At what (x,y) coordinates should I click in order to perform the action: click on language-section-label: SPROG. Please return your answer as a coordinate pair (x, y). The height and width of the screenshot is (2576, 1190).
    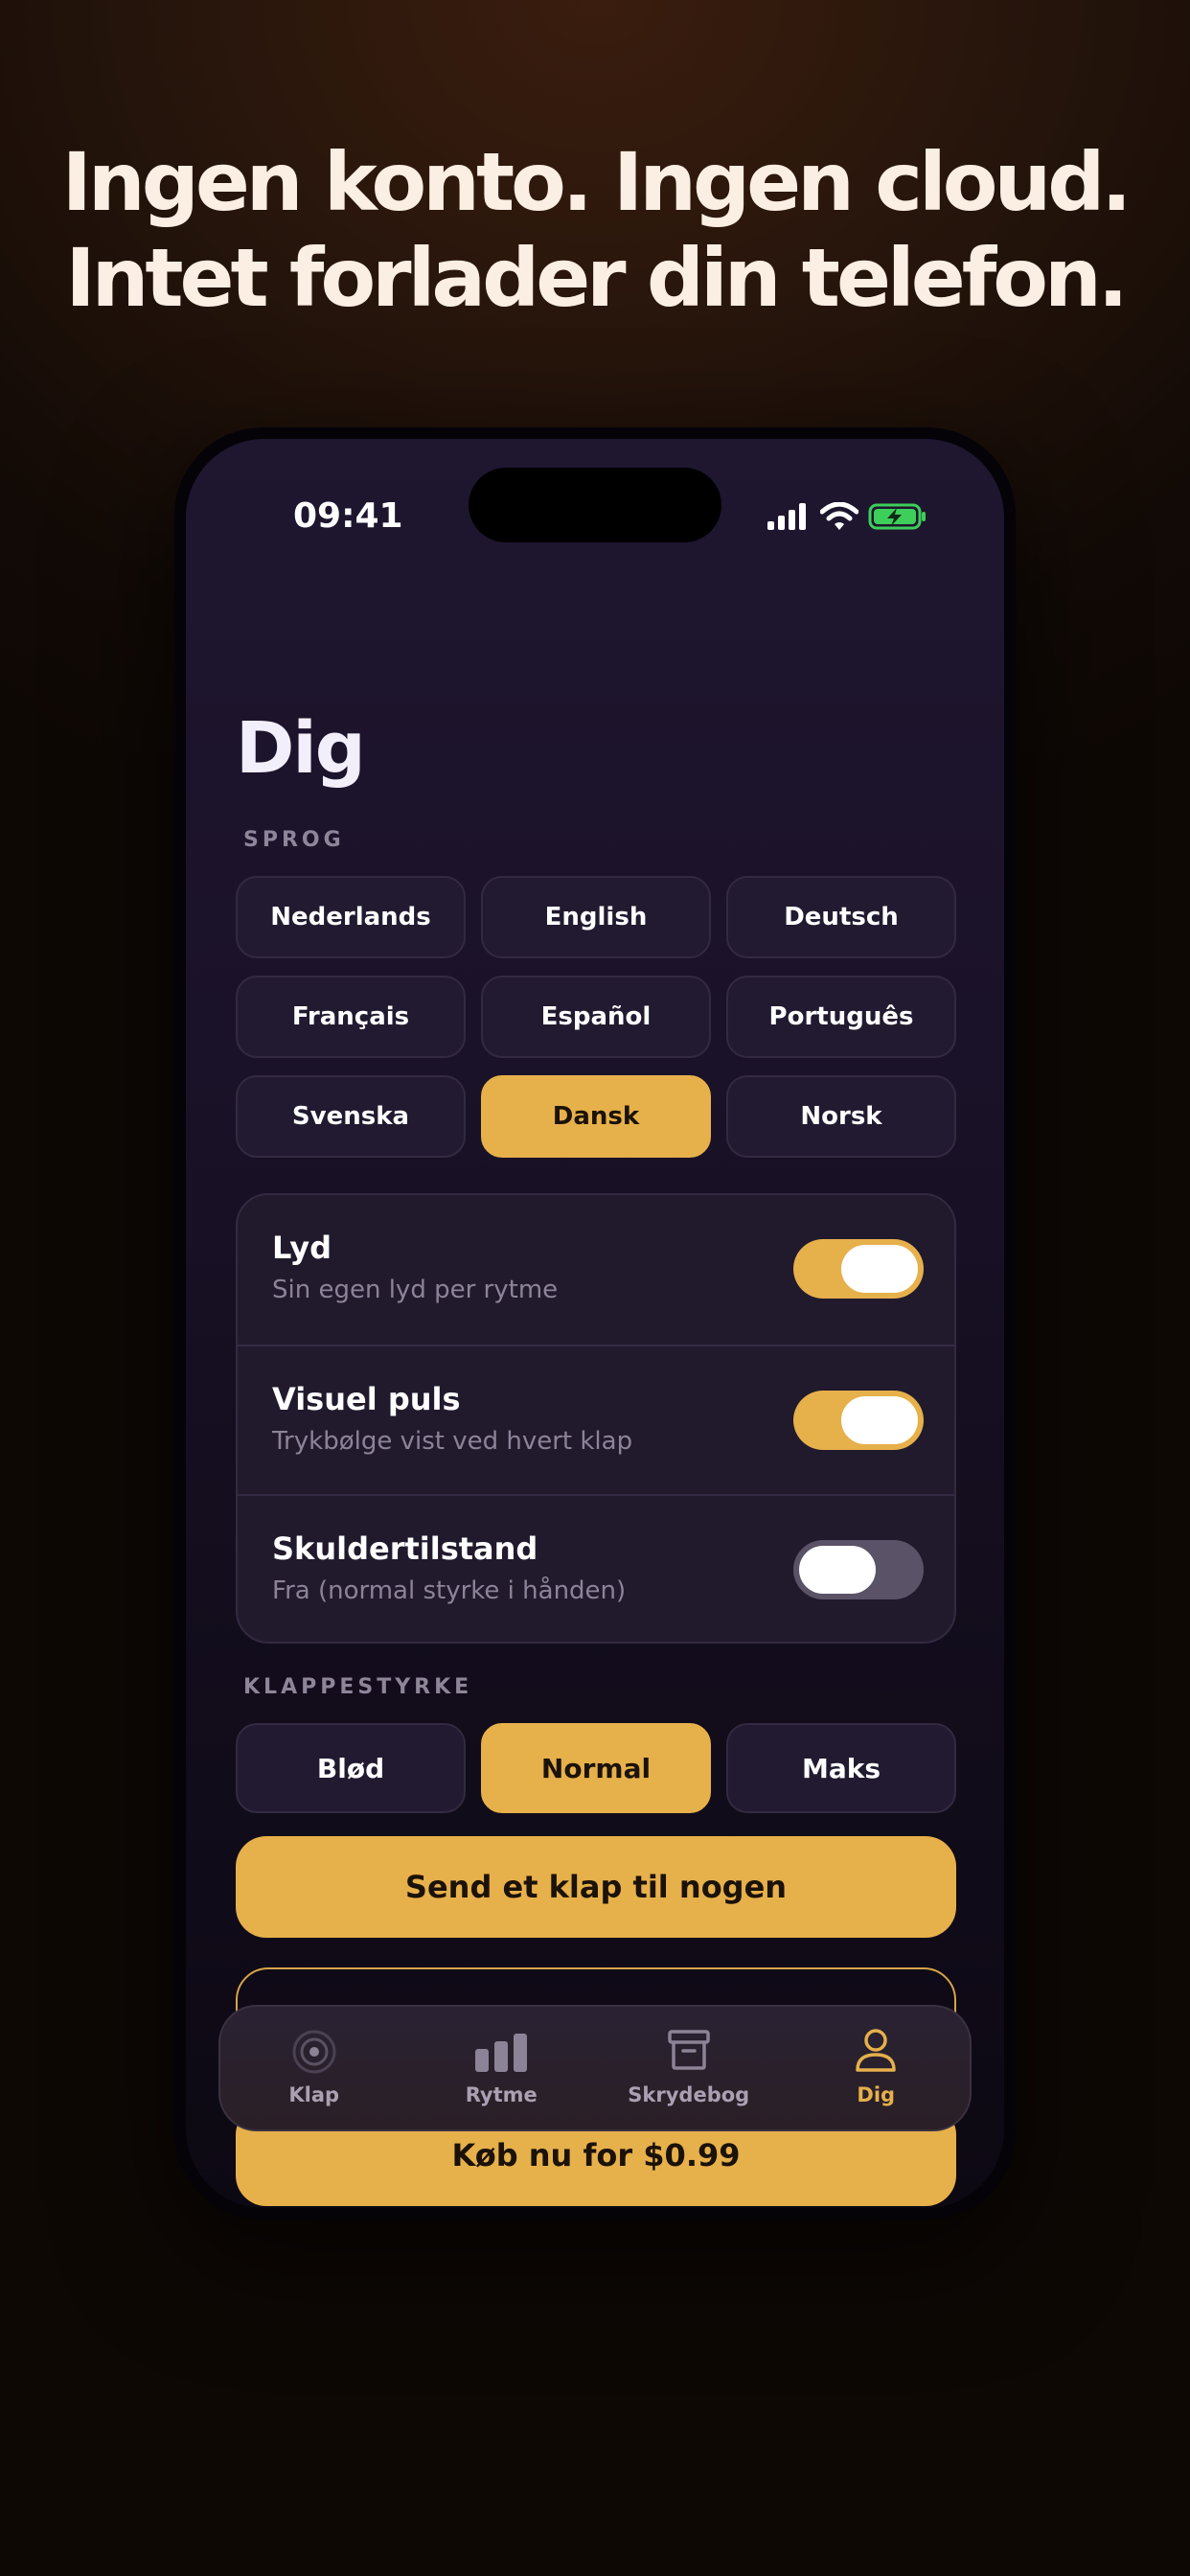
    Looking at the image, I should click on (294, 840).